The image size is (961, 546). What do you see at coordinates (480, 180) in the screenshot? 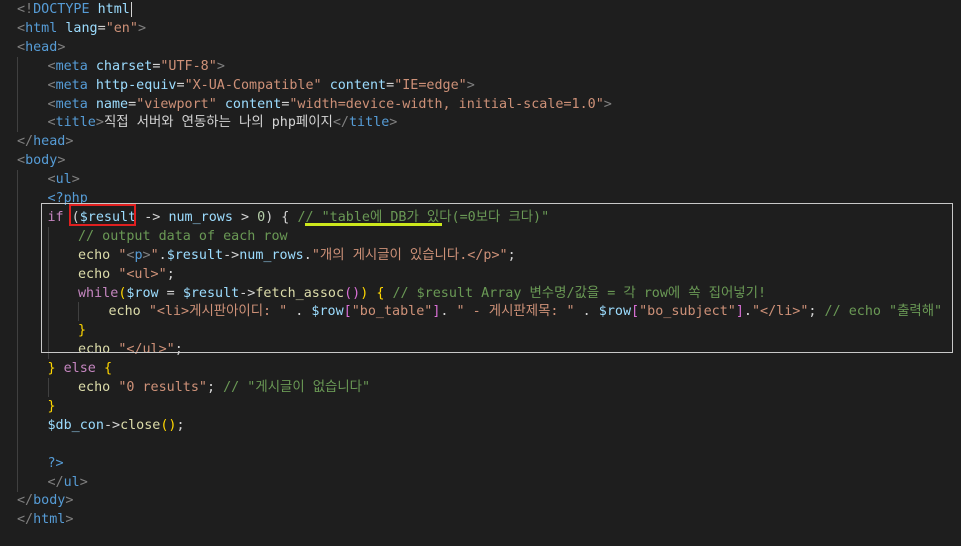
I see `code-line: <ul>` at bounding box center [480, 180].